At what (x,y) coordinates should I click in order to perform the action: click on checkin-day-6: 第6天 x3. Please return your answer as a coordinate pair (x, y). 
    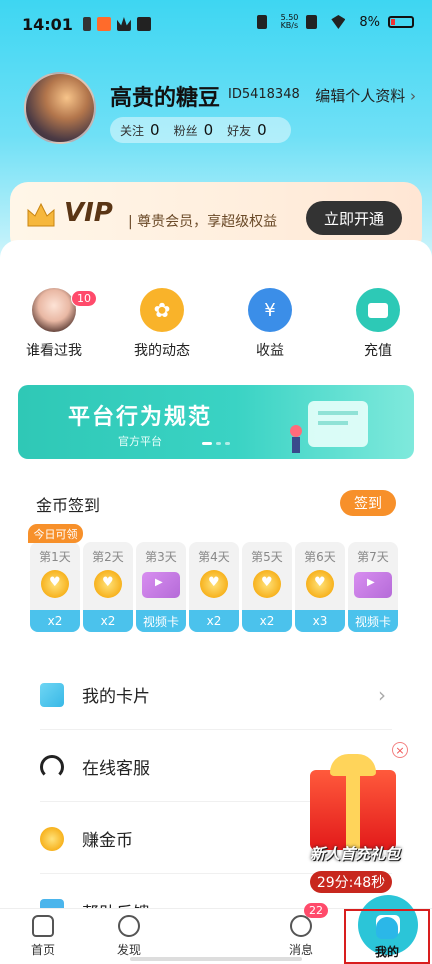
    Looking at the image, I should click on (320, 587).